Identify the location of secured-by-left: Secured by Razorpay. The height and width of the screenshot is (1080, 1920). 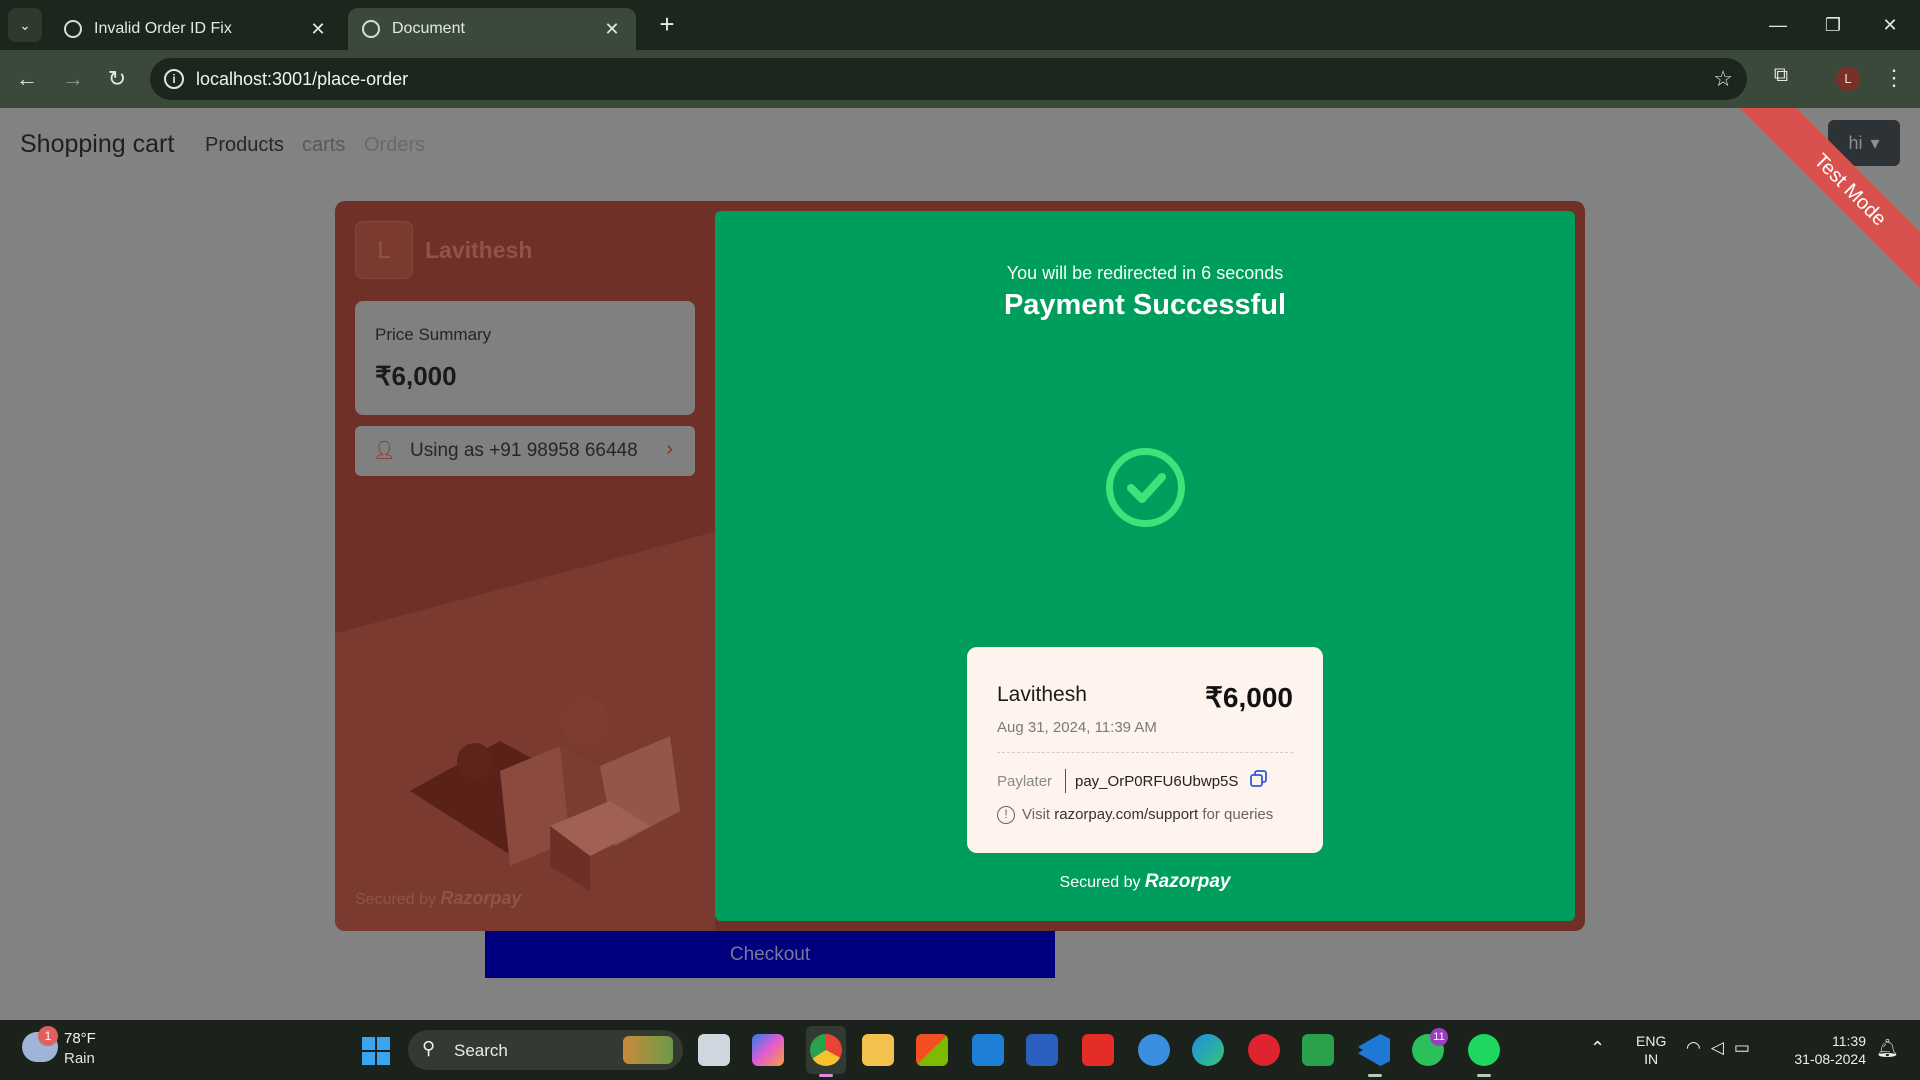
(438, 898).